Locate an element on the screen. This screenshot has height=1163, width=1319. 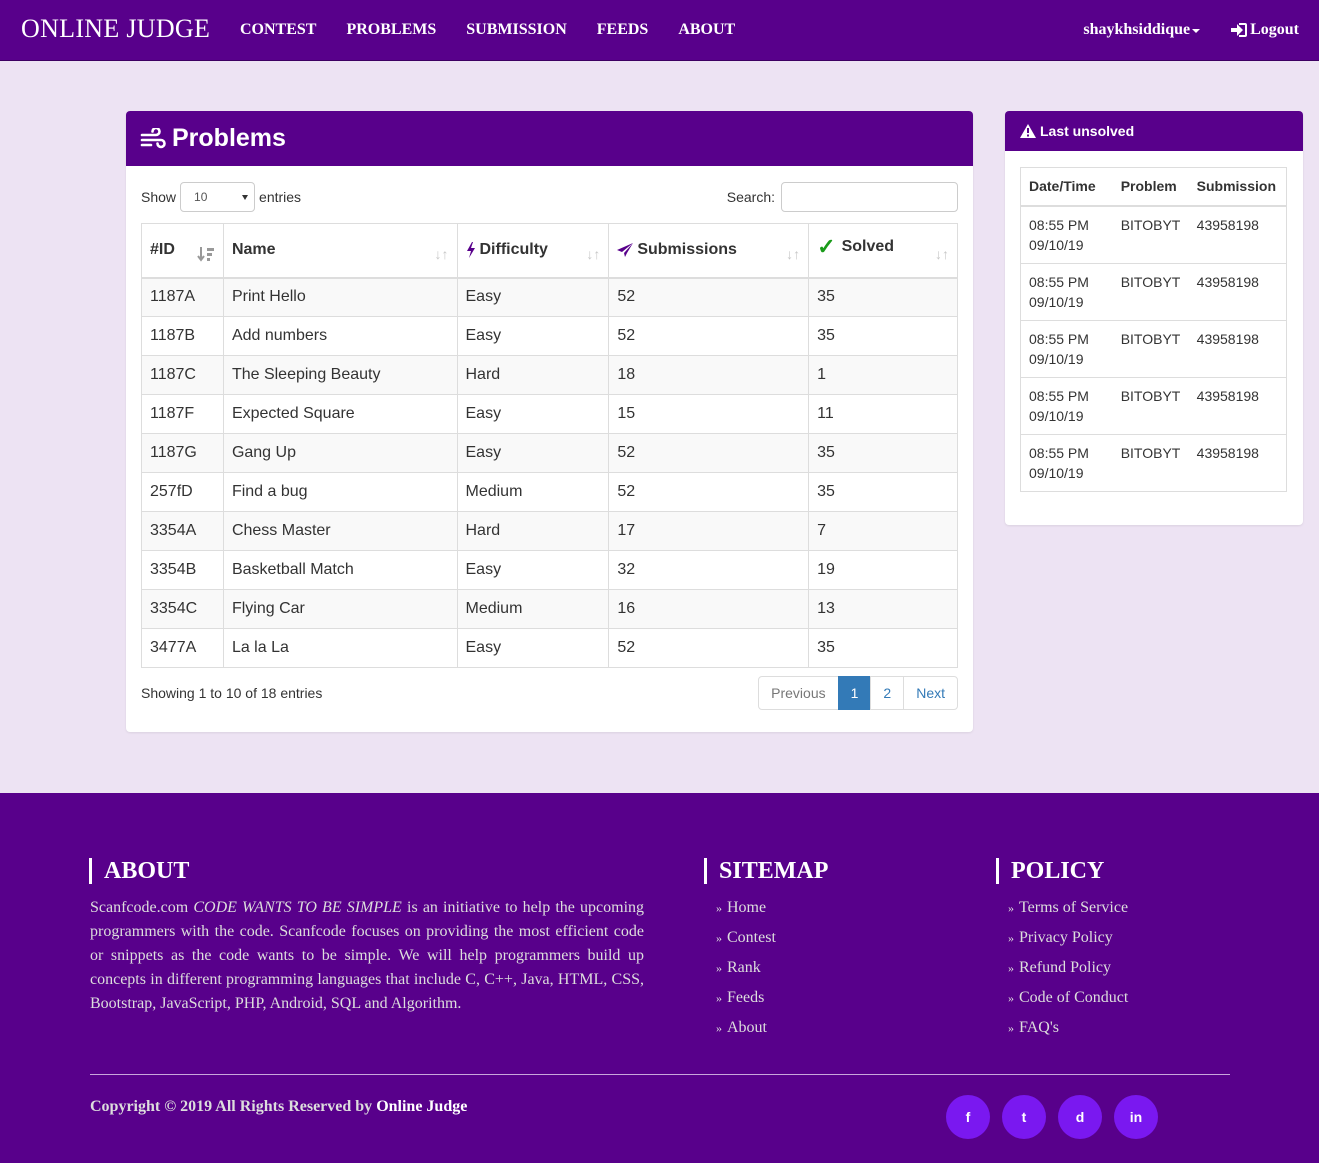
policy-link: » Refund Policy is located at coordinates (1068, 968).